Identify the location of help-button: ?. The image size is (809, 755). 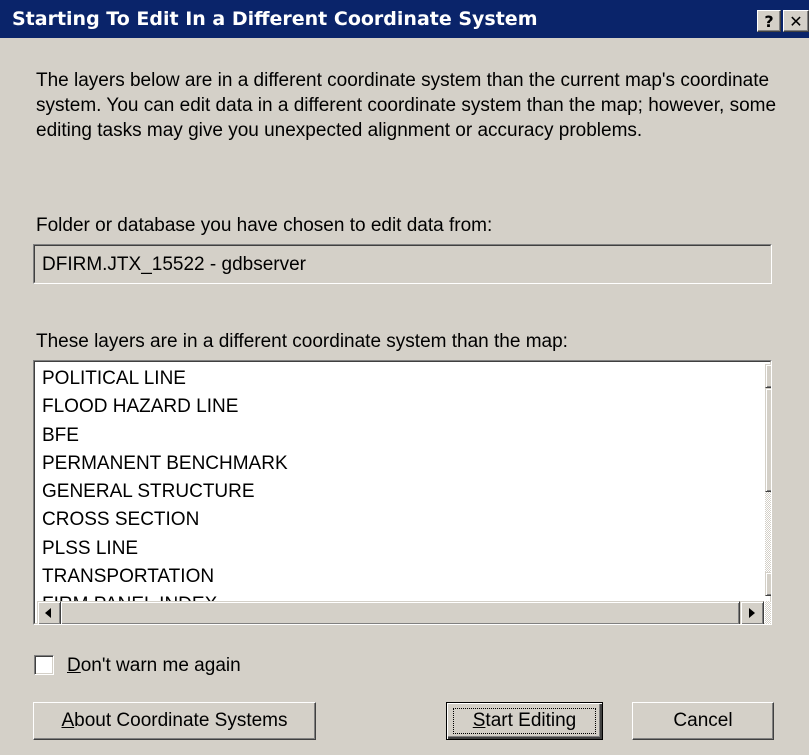
(769, 21).